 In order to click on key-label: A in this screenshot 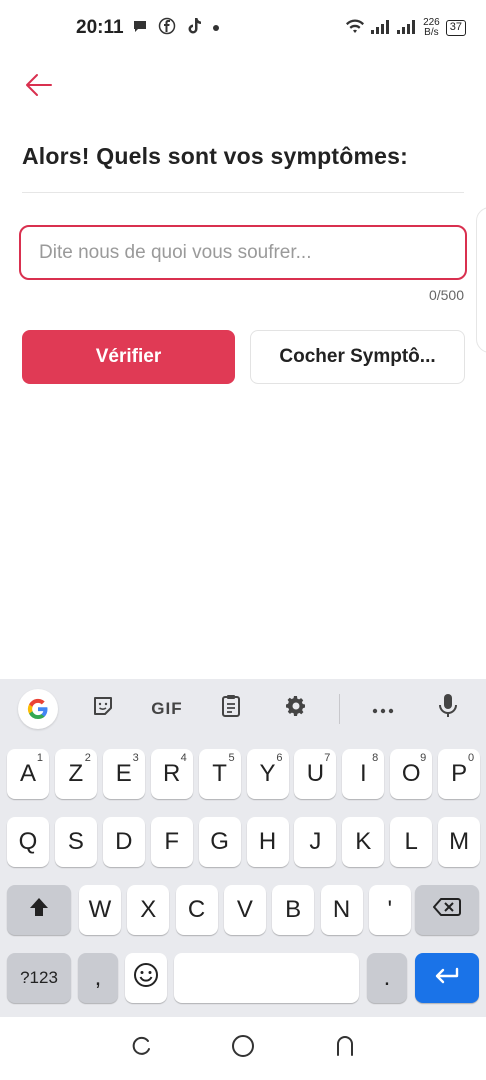, I will do `click(27, 773)`.